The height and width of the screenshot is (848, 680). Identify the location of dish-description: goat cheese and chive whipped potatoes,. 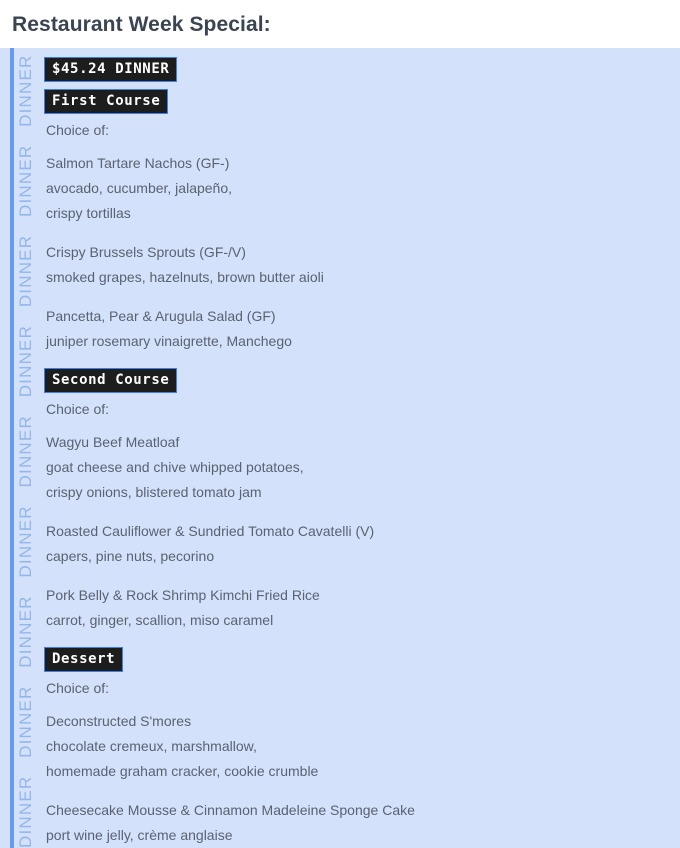
(175, 467).